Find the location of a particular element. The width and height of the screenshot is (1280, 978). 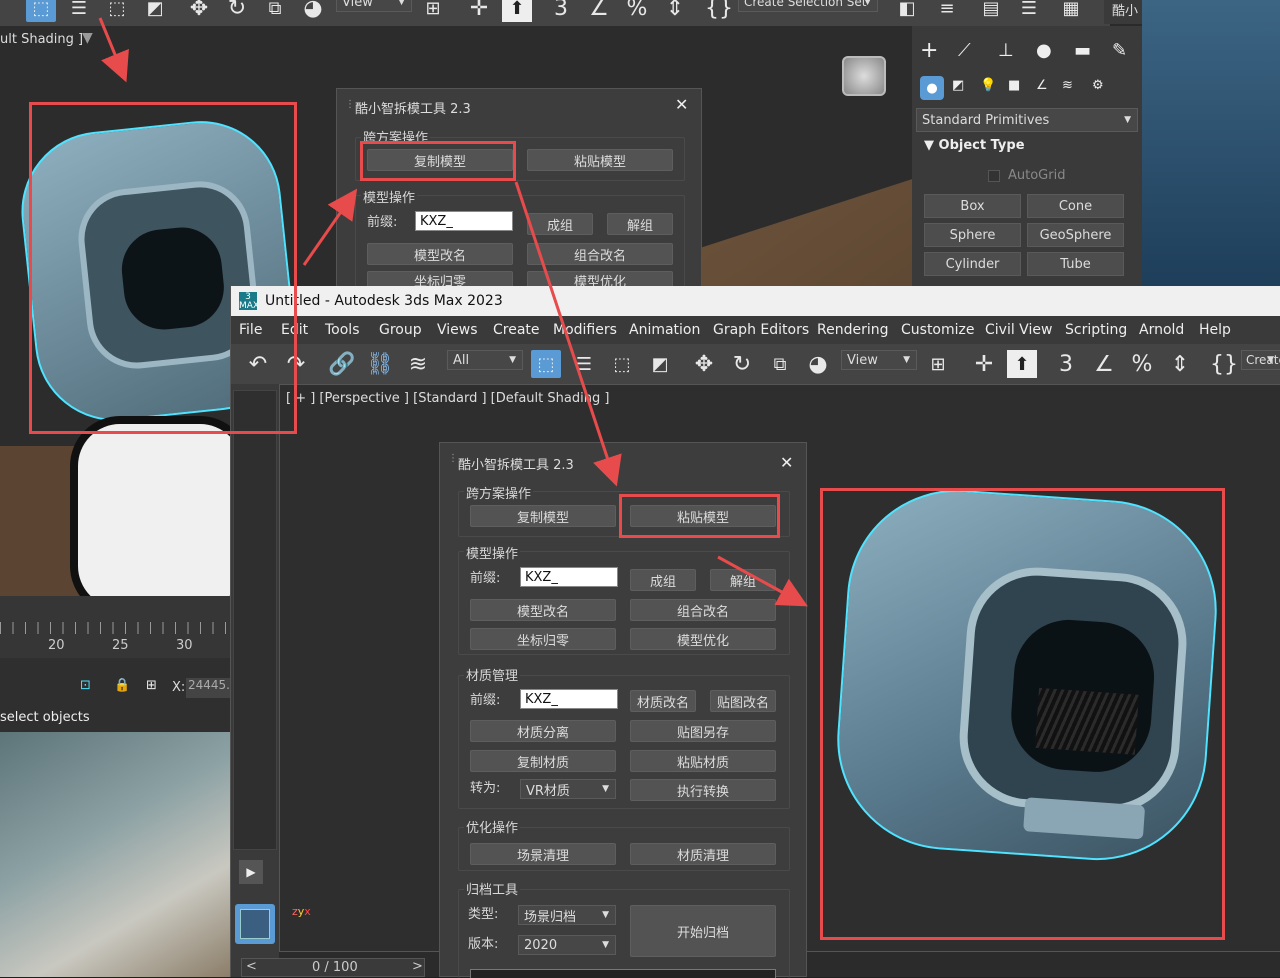

arrow-paste-to-front-model is located at coordinates (762, 581).